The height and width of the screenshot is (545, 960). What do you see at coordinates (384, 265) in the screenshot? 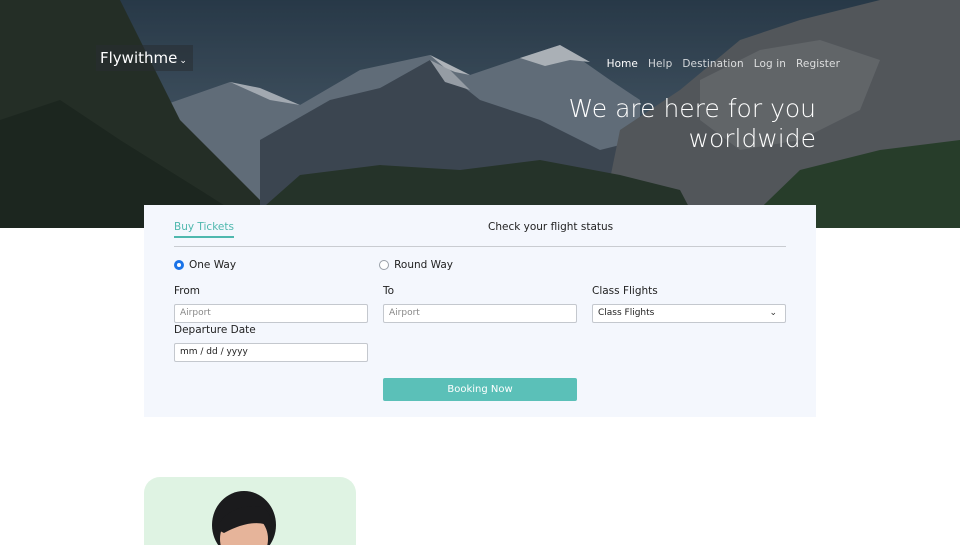
I see `radio-unchecked-icon` at bounding box center [384, 265].